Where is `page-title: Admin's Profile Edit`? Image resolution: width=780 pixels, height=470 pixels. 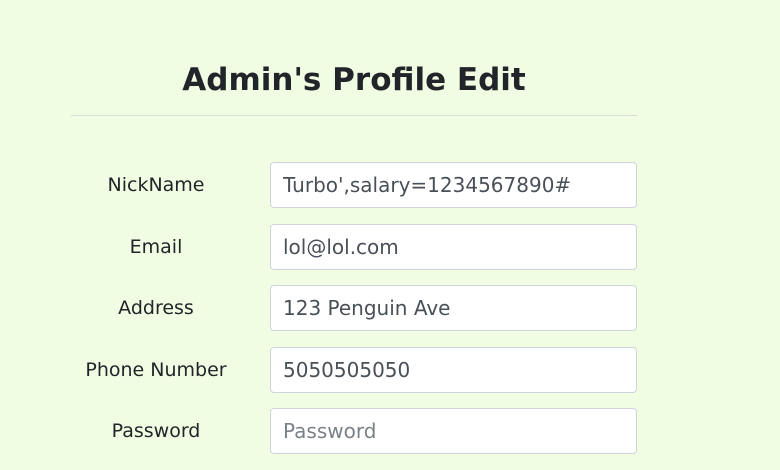
page-title: Admin's Profile Edit is located at coordinates (354, 80).